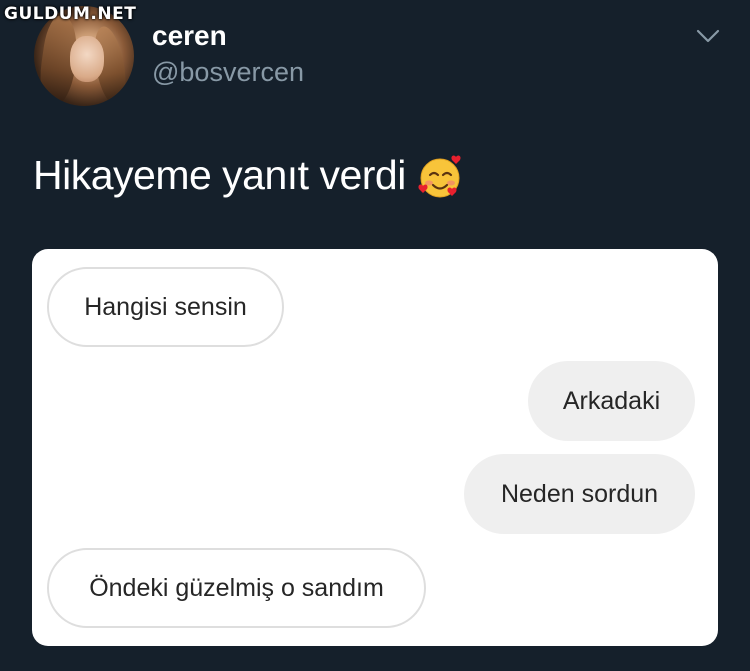  What do you see at coordinates (611, 401) in the screenshot?
I see `message-sent-1: Arkadaki` at bounding box center [611, 401].